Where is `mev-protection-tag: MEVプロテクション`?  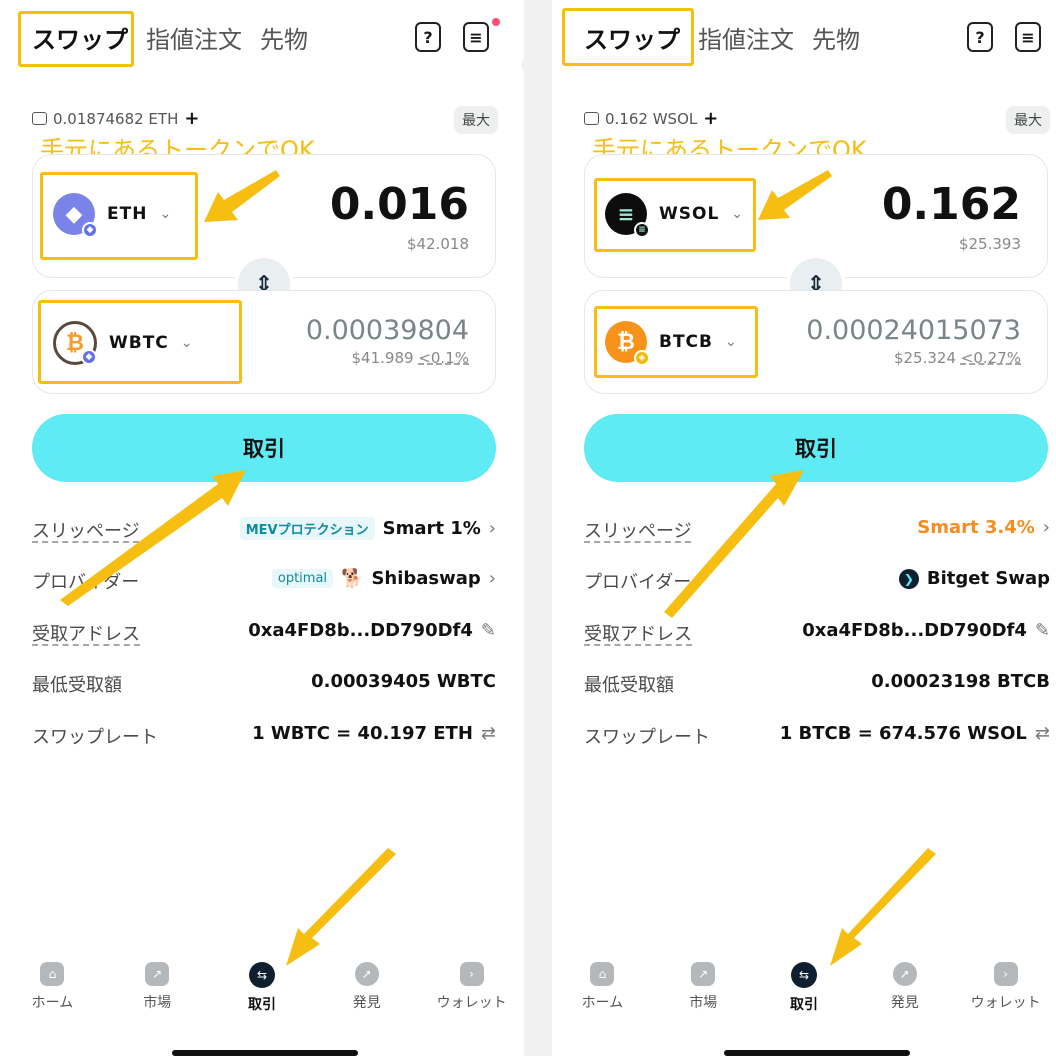
mev-protection-tag: MEVプロテクション is located at coordinates (307, 528).